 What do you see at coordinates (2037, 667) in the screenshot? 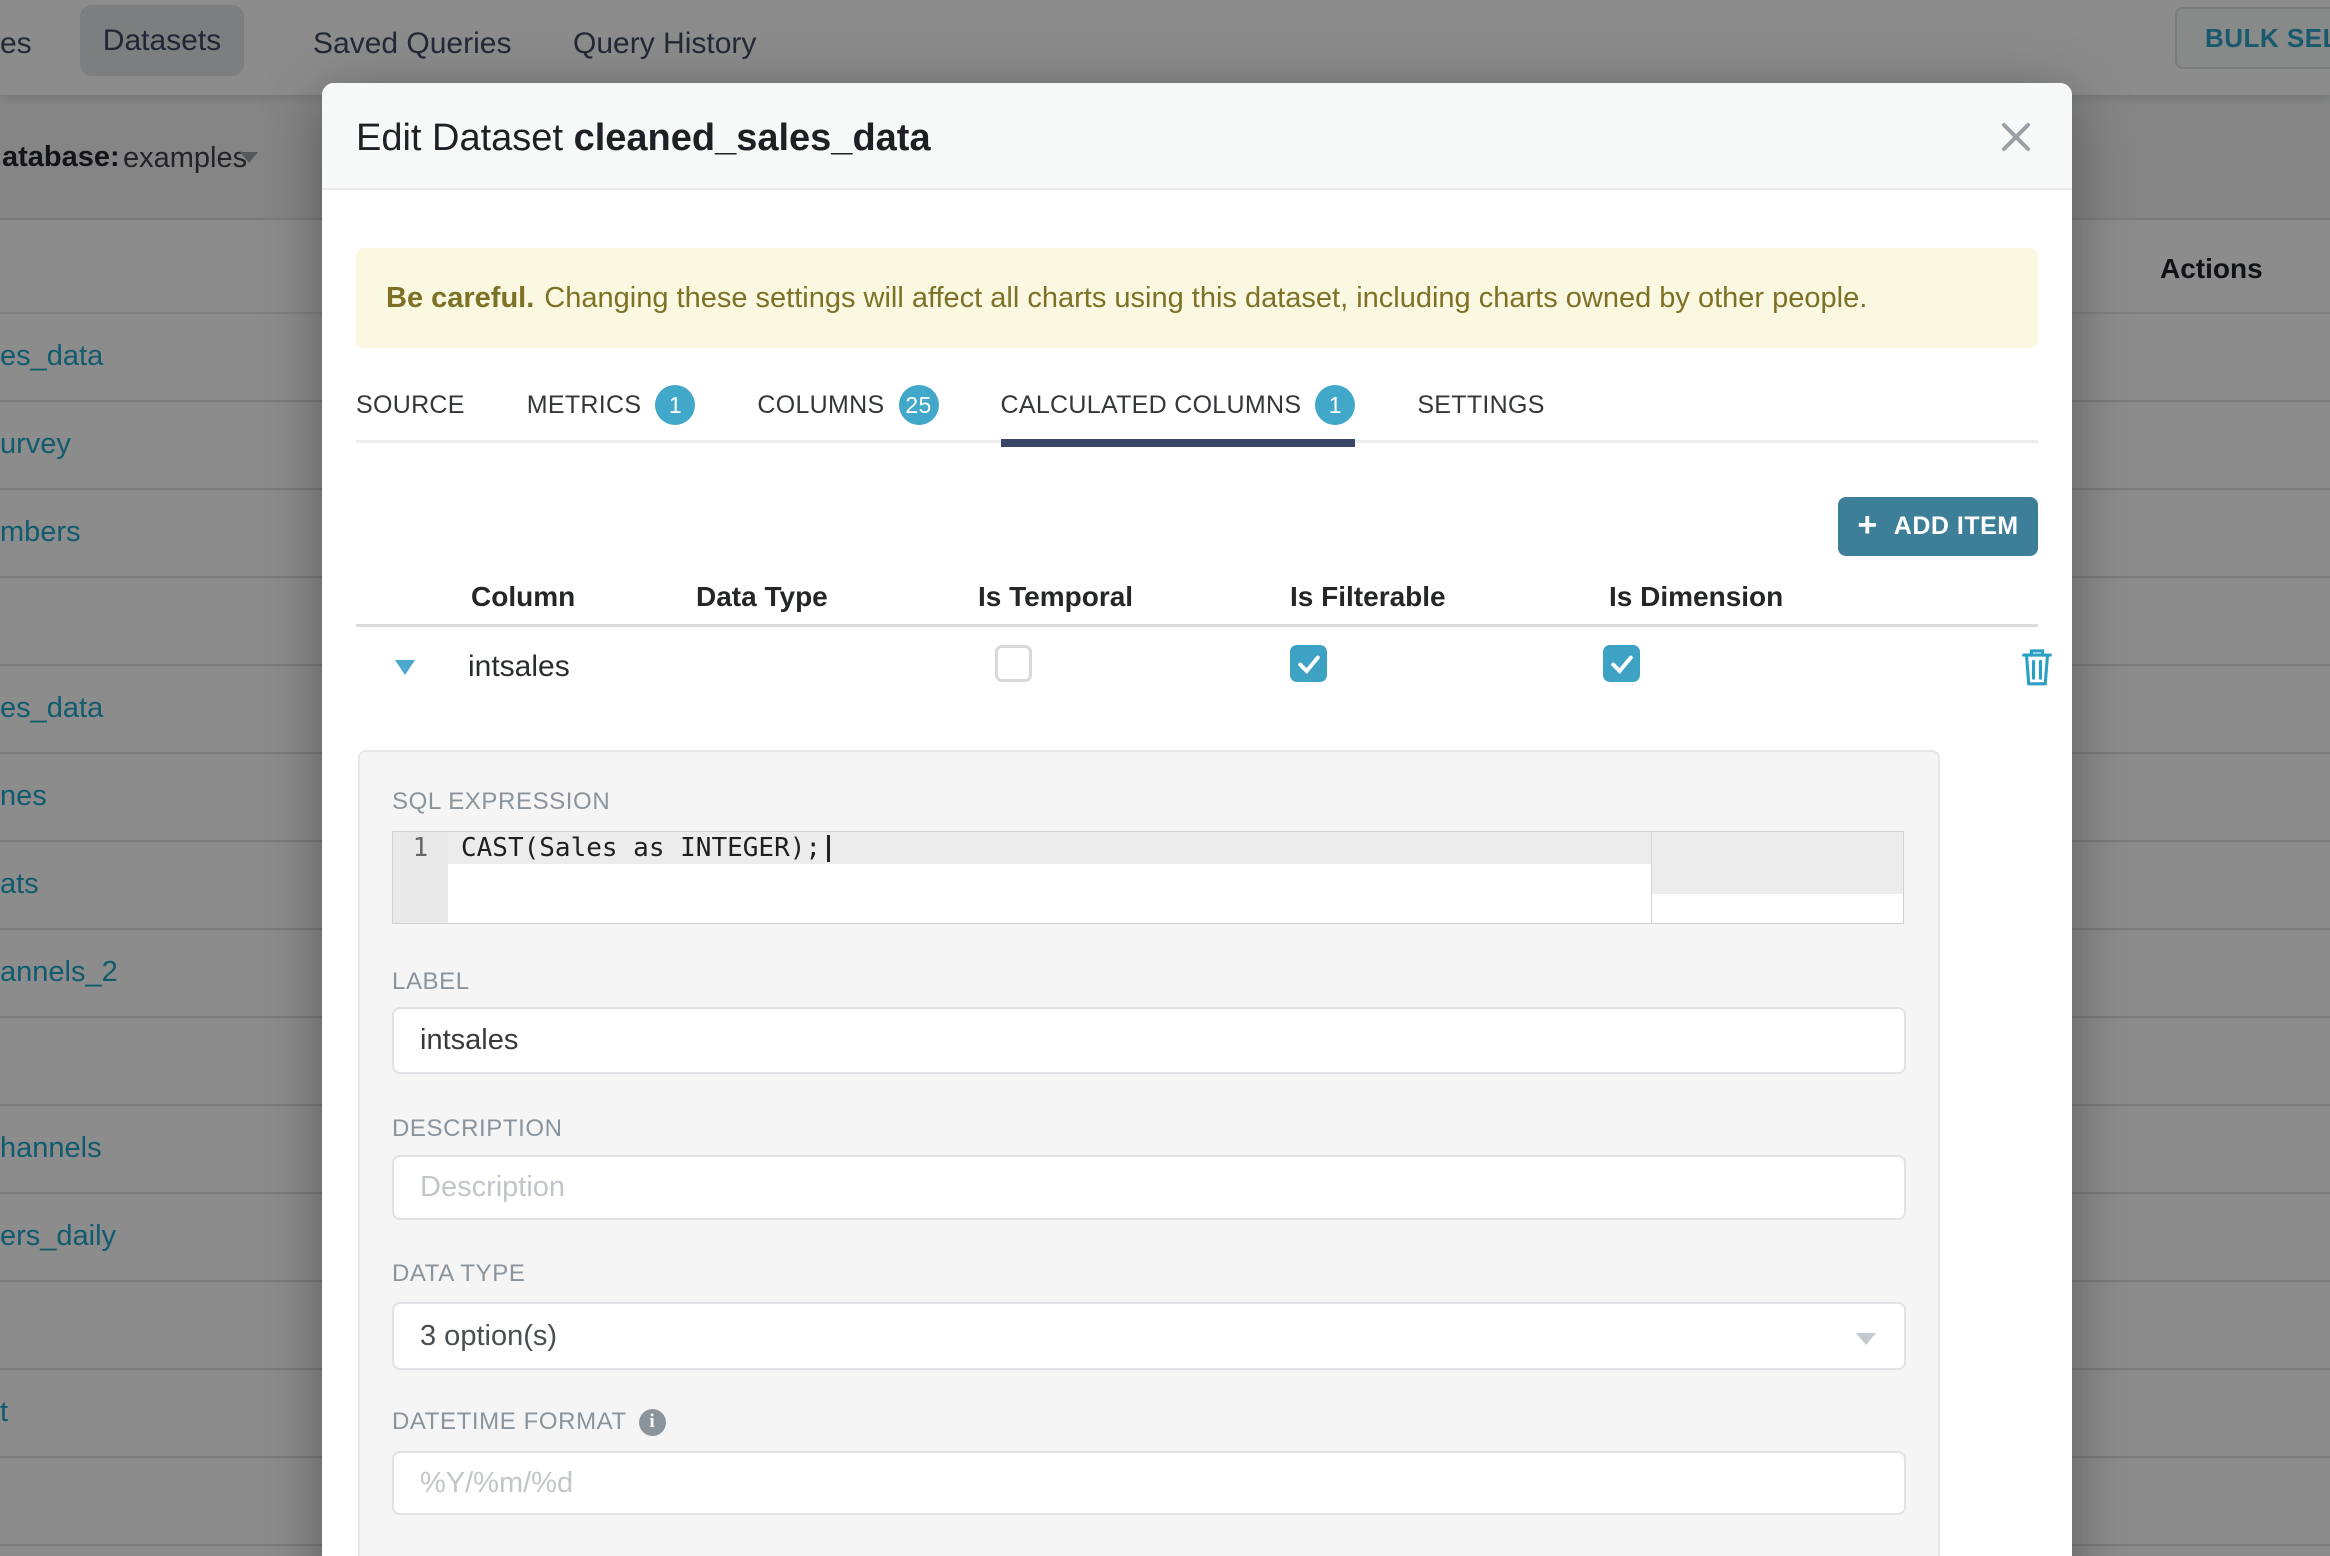
I see `delete-column-trash-icon` at bounding box center [2037, 667].